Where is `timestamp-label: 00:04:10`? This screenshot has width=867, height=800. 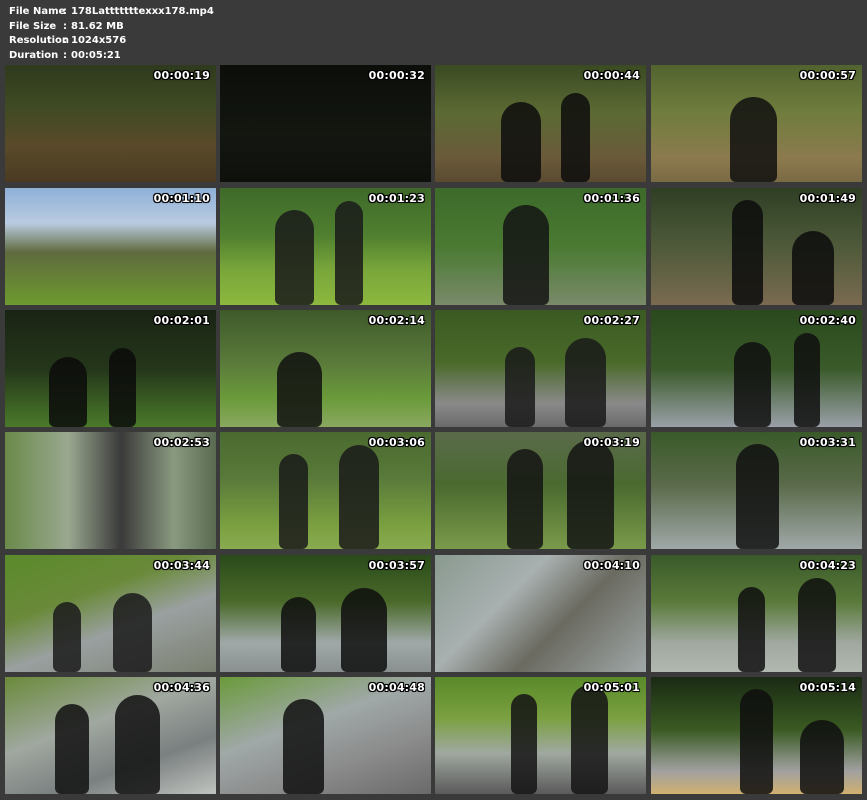
timestamp-label: 00:04:10 is located at coordinates (611, 565).